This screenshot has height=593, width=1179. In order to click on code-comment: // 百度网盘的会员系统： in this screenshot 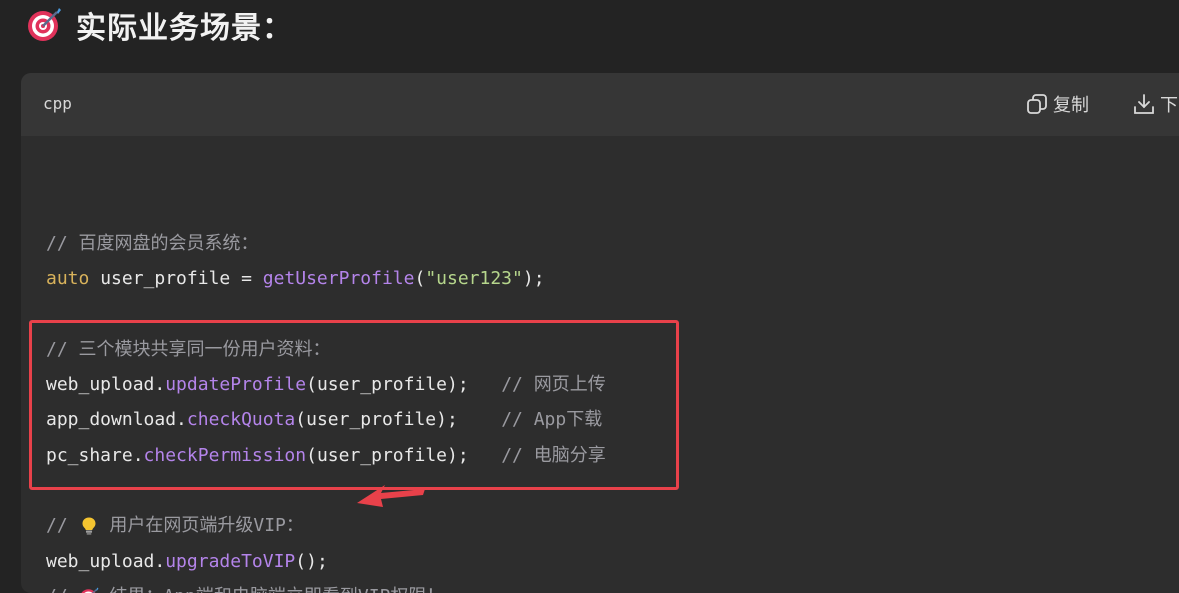, I will do `click(152, 243)`.